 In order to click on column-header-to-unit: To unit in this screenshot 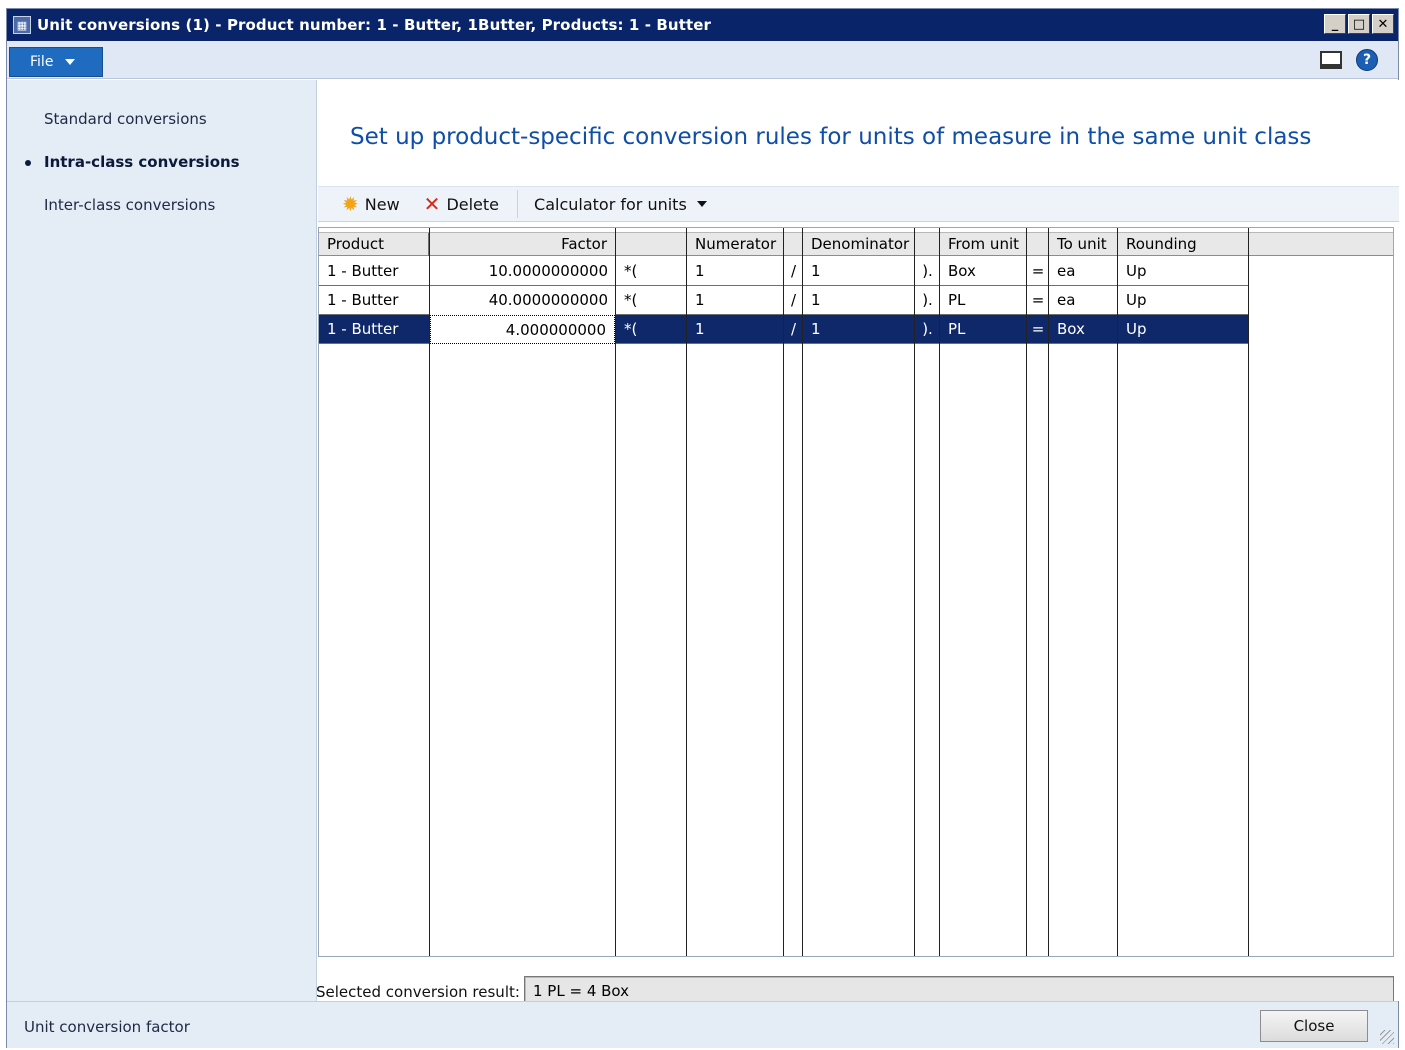, I will do `click(1083, 244)`.